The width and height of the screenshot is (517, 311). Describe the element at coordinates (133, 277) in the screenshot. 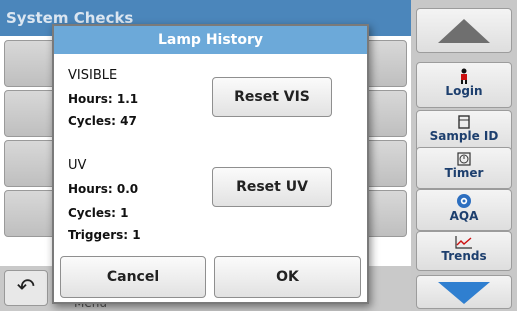

I see `cancel-button: Cancel` at that location.